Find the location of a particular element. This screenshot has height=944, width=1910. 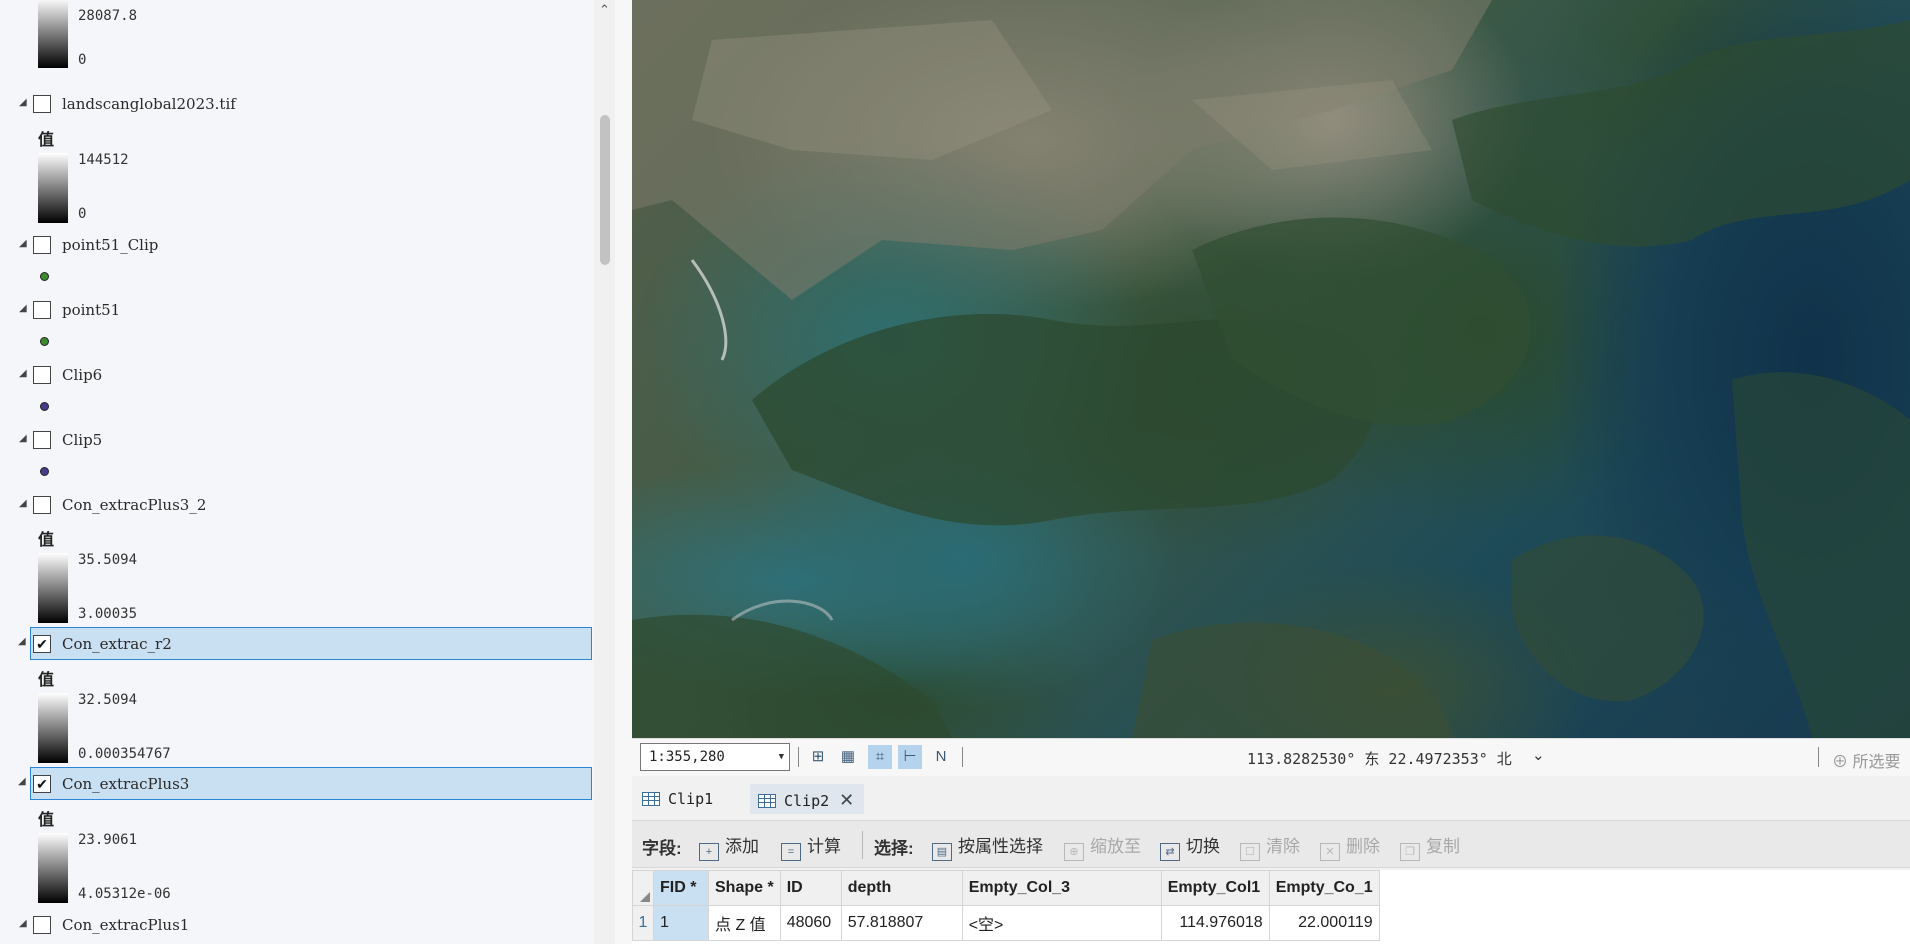

copy-icon: ❐ is located at coordinates (1410, 852).